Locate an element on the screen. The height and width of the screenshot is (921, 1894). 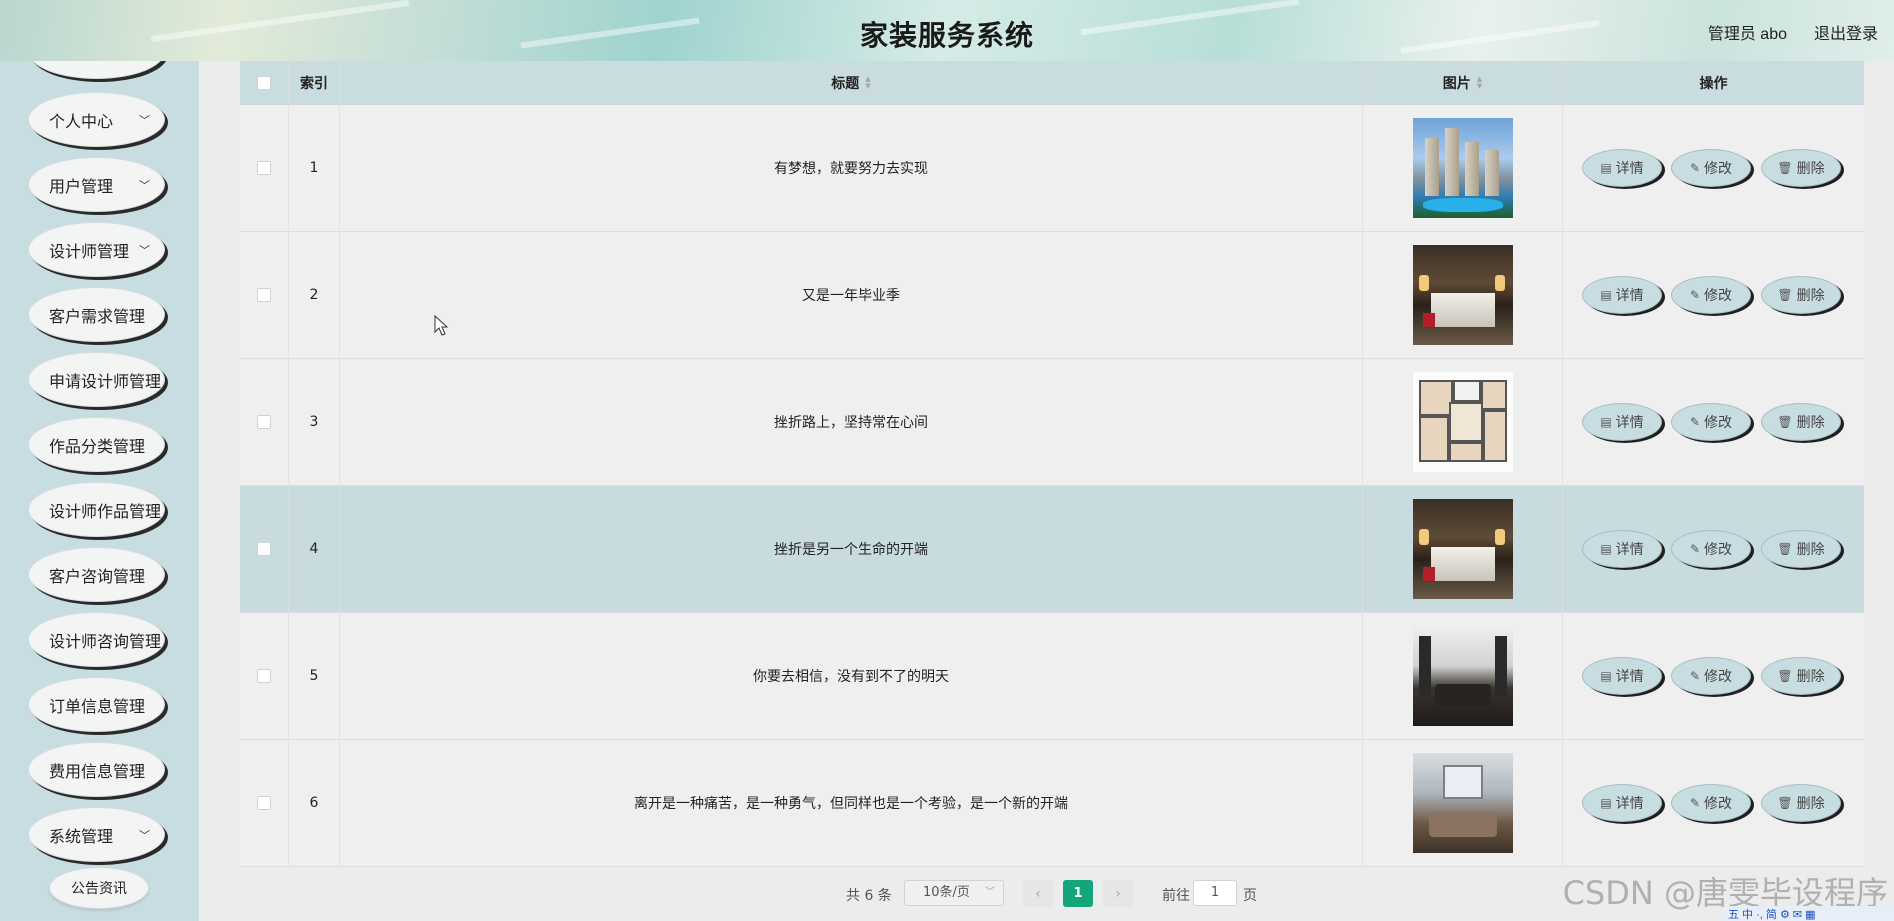
next-page-button: › is located at coordinates (1118, 893).